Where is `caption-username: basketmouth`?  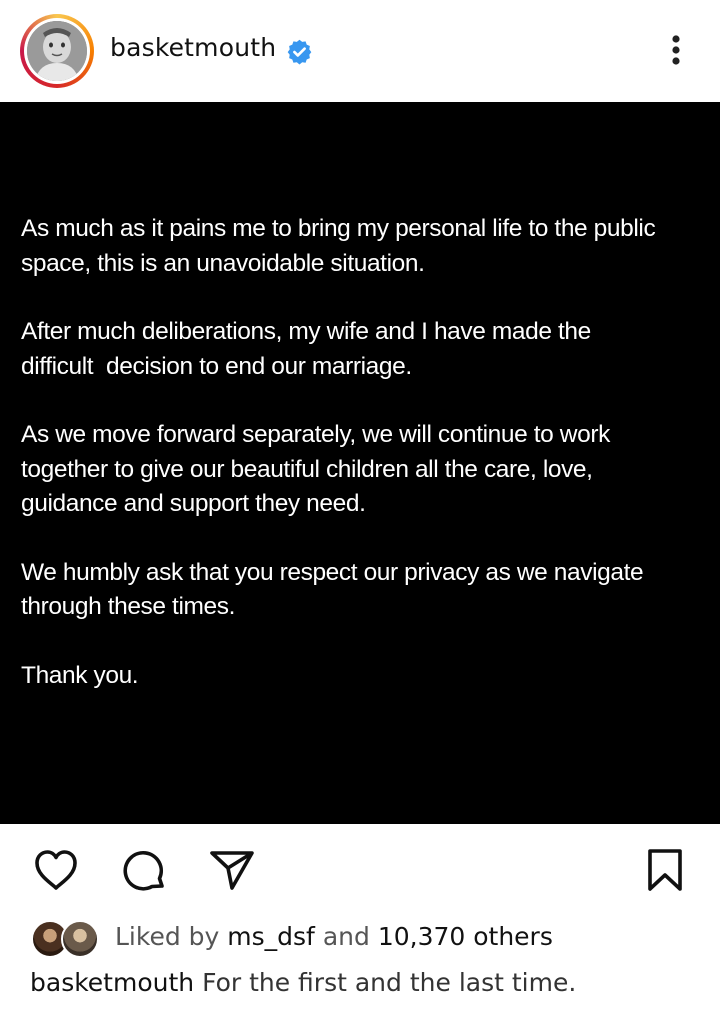
caption-username: basketmouth is located at coordinates (112, 982).